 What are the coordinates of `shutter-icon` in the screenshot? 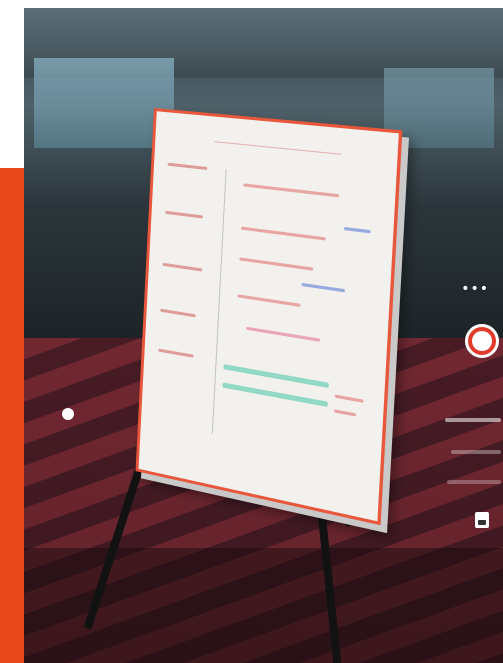 It's located at (482, 341).